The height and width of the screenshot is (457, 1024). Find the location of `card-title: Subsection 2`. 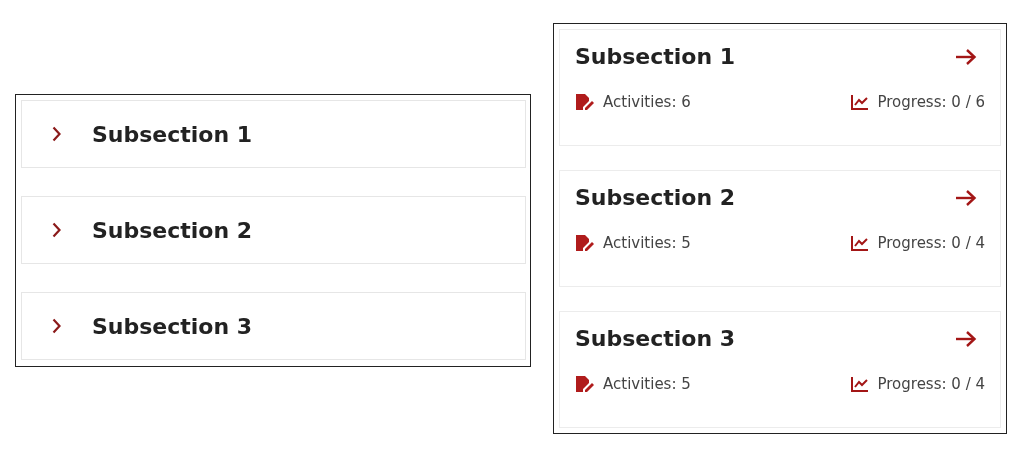

card-title: Subsection 2 is located at coordinates (655, 197).